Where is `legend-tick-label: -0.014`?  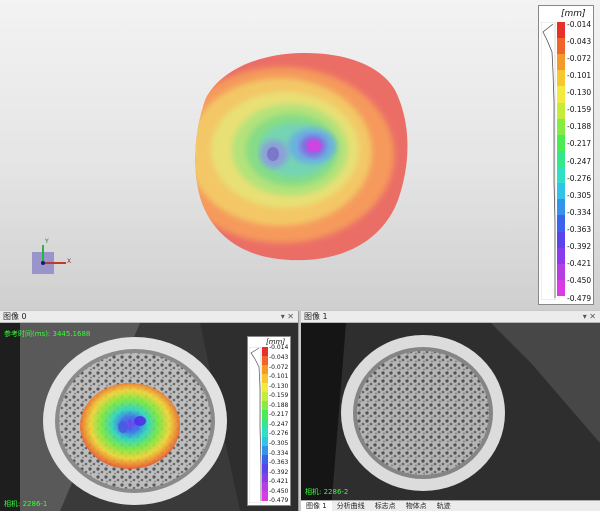 legend-tick-label: -0.014 is located at coordinates (579, 24).